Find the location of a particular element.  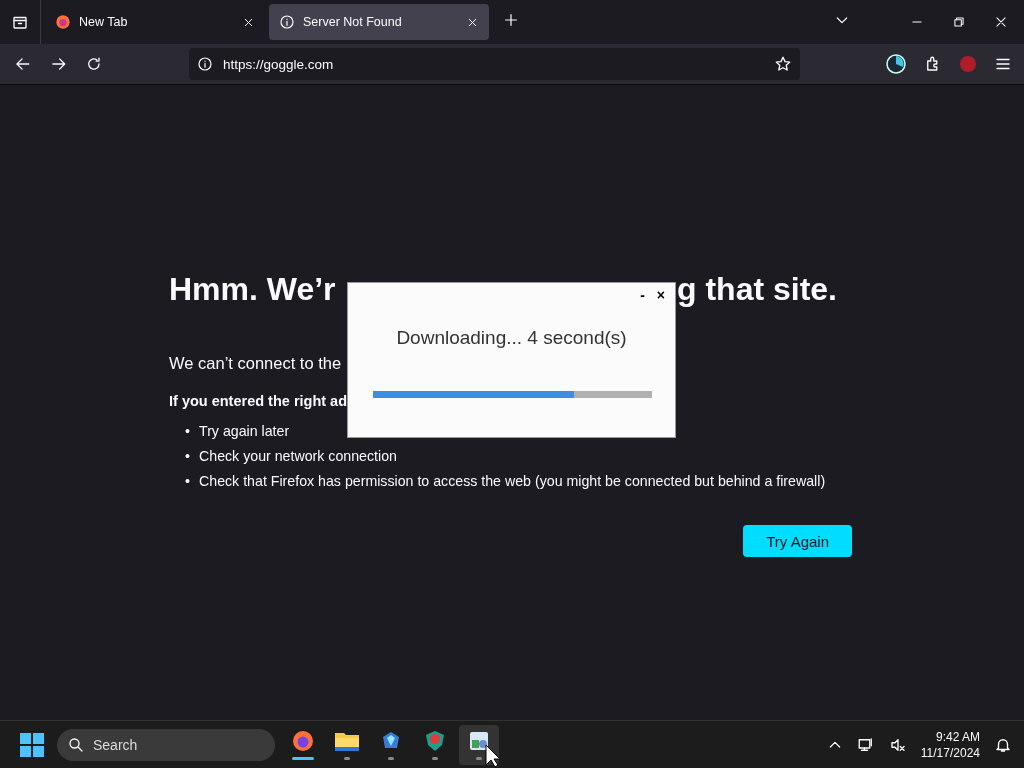

error-heading: Hmm. We’r is located at coordinates (252, 289).